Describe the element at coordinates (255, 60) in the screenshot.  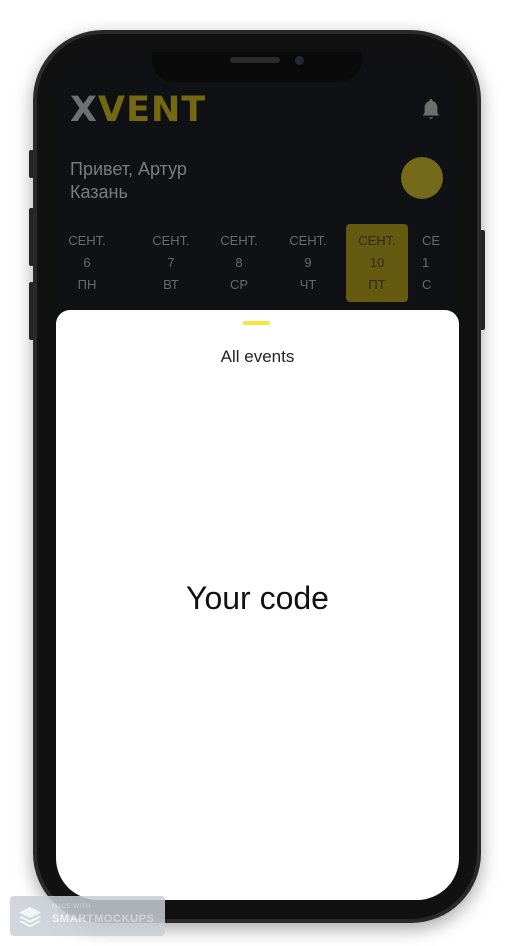
I see `speaker-grill` at that location.